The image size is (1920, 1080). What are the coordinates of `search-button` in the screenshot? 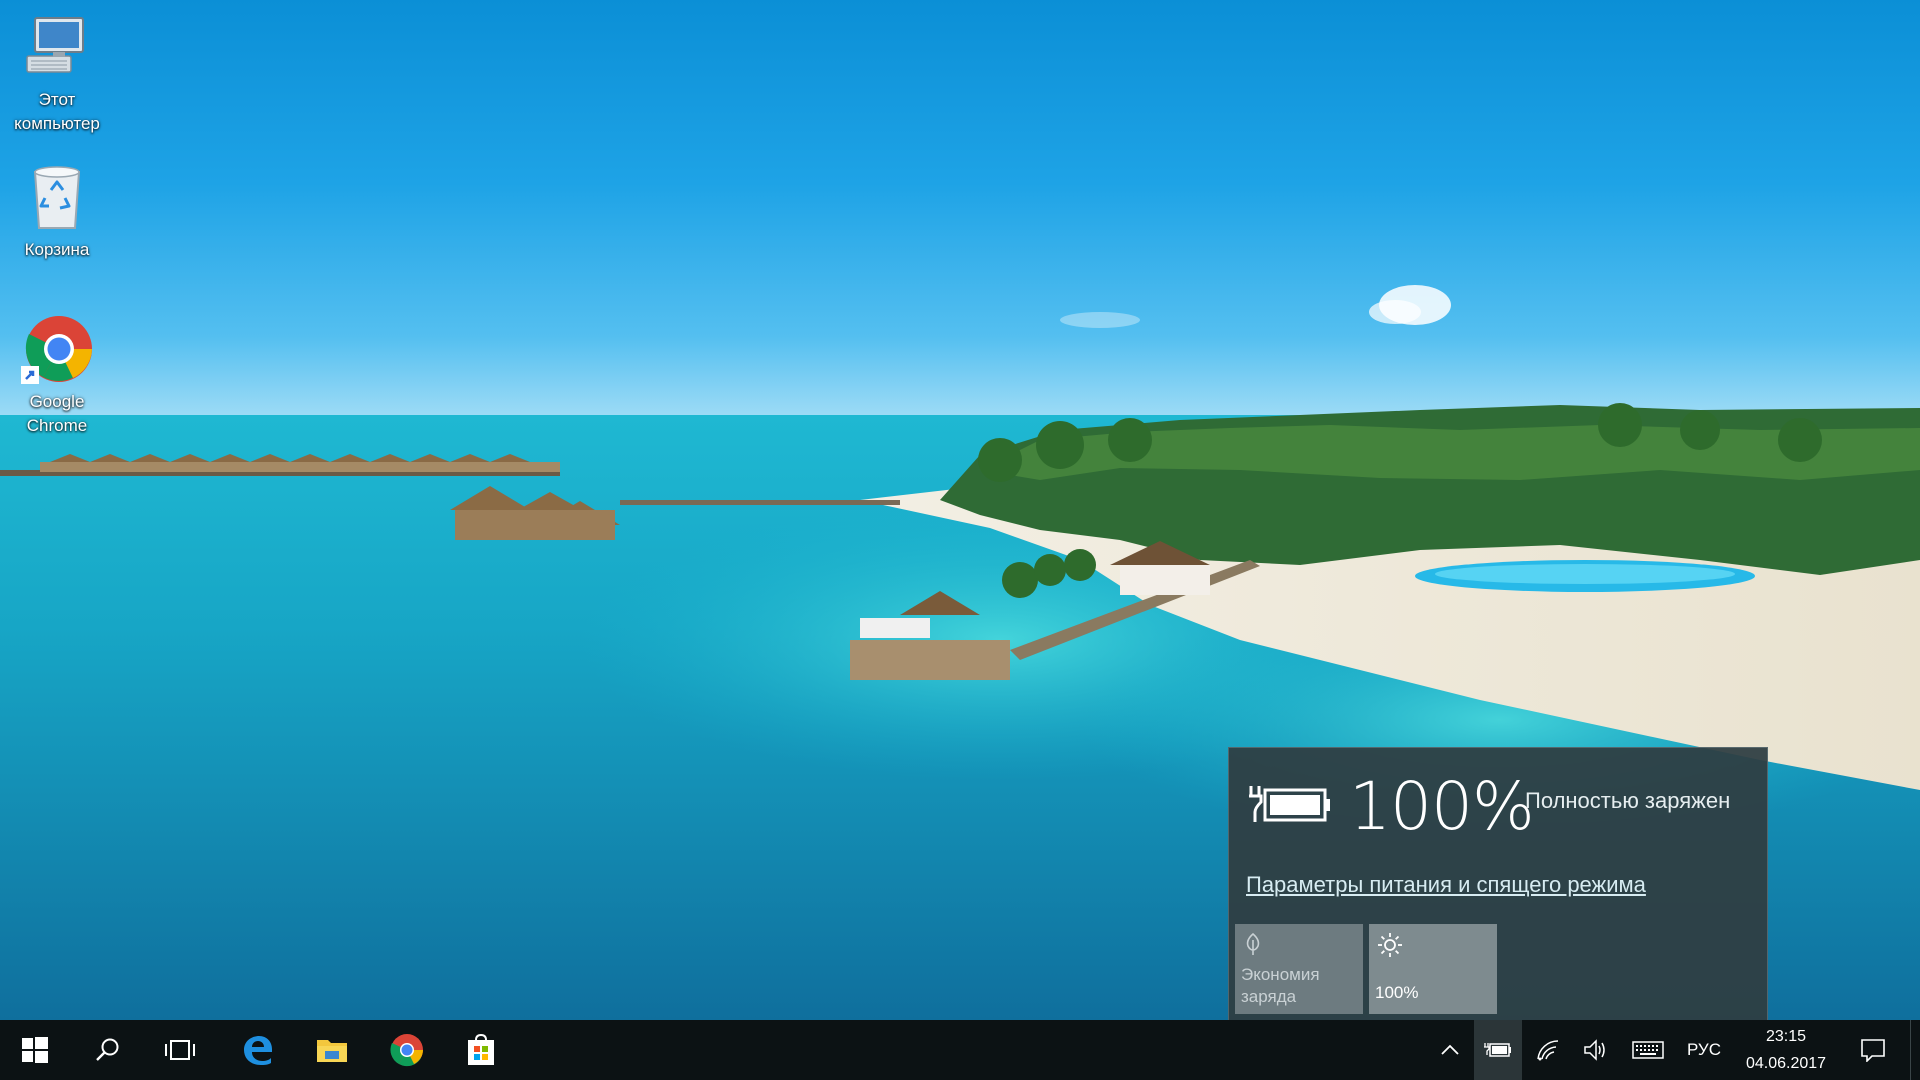 It's located at (108, 1050).